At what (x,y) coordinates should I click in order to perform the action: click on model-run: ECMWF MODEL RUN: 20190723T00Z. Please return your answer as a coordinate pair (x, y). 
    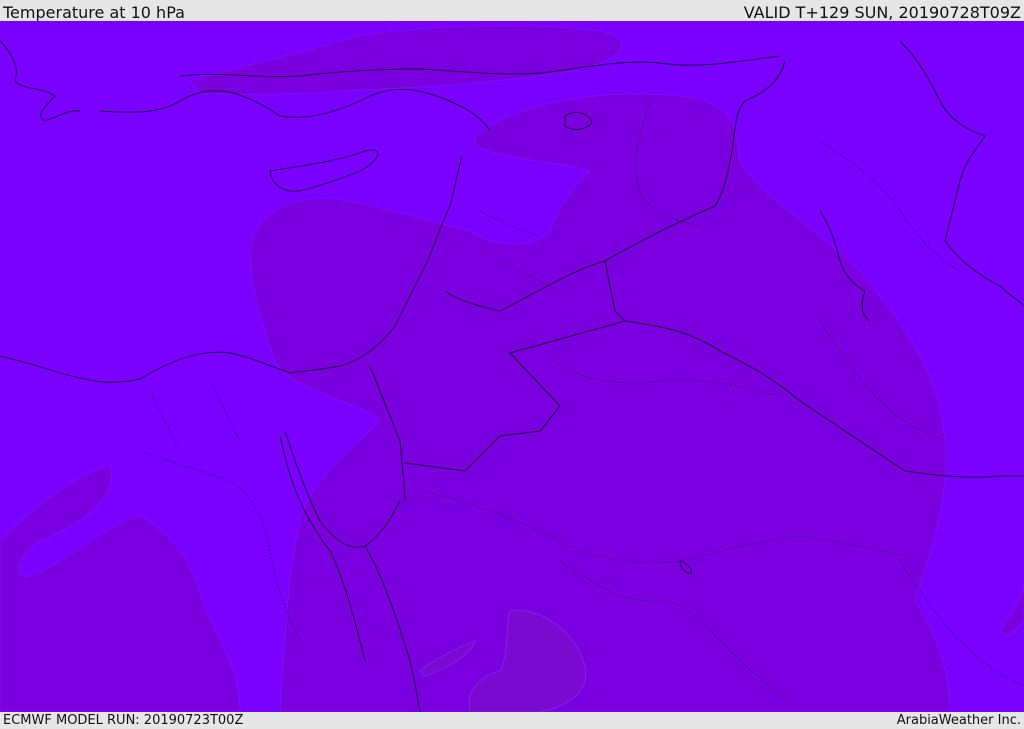
    Looking at the image, I should click on (123, 720).